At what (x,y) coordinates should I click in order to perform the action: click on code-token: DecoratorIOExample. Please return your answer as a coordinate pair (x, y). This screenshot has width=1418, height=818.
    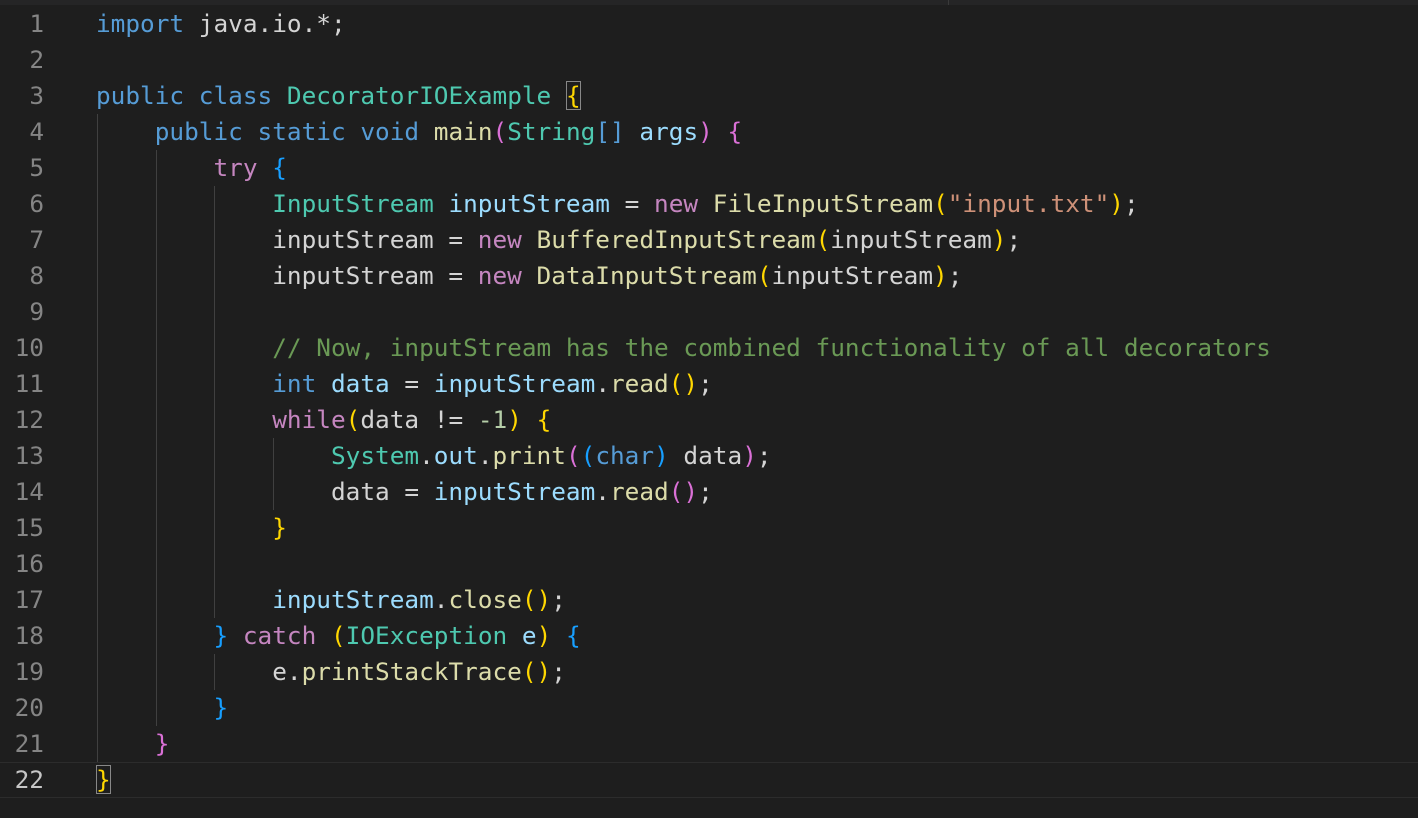
    Looking at the image, I should click on (419, 95).